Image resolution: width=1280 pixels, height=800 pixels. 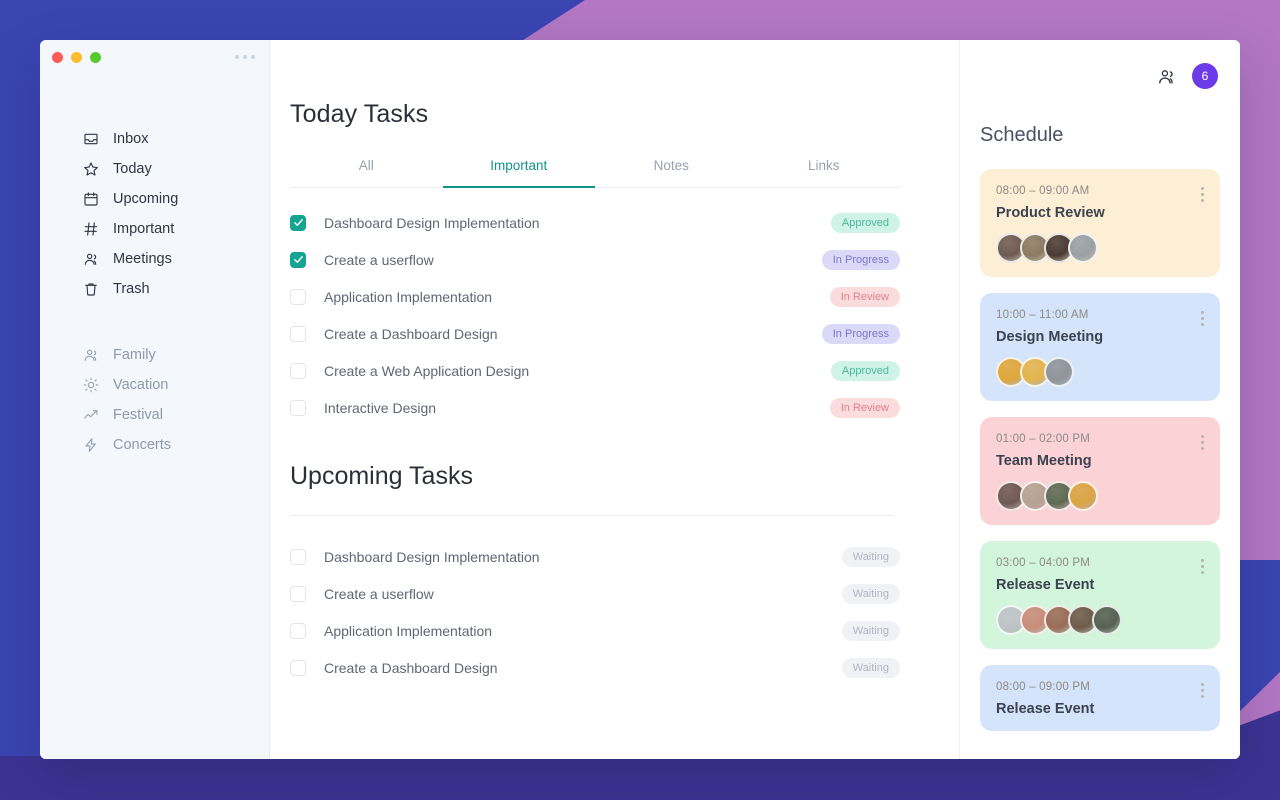 I want to click on status-badge: In Review, so click(x=864, y=296).